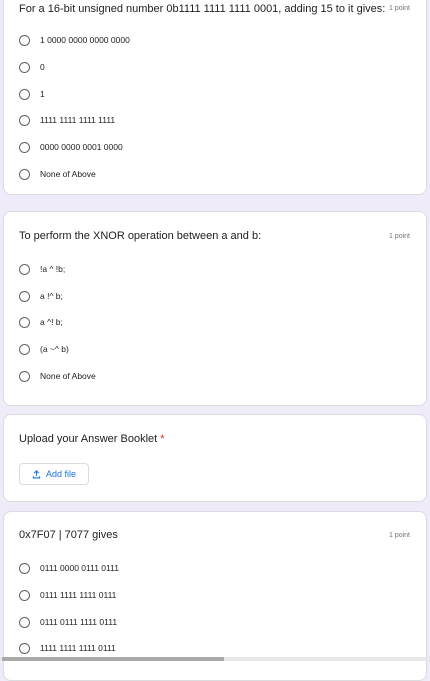 This screenshot has height=681, width=430. Describe the element at coordinates (113, 659) in the screenshot. I see `scrollbar-thumb` at that location.